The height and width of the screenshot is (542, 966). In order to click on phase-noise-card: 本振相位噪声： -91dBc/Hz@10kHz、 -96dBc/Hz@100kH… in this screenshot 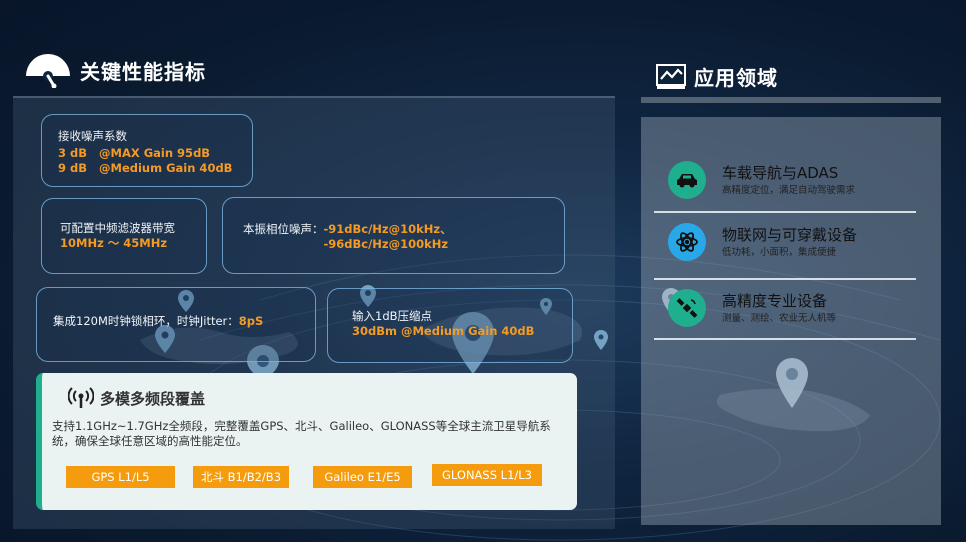, I will do `click(393, 235)`.